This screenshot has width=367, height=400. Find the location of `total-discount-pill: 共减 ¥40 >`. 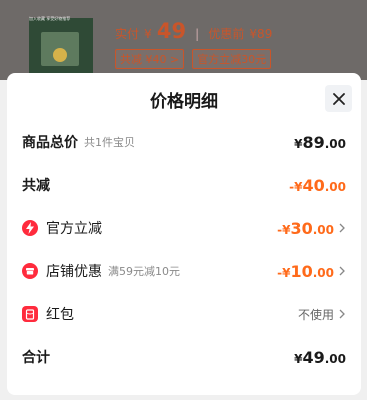

total-discount-pill: 共减 ¥40 > is located at coordinates (150, 59).